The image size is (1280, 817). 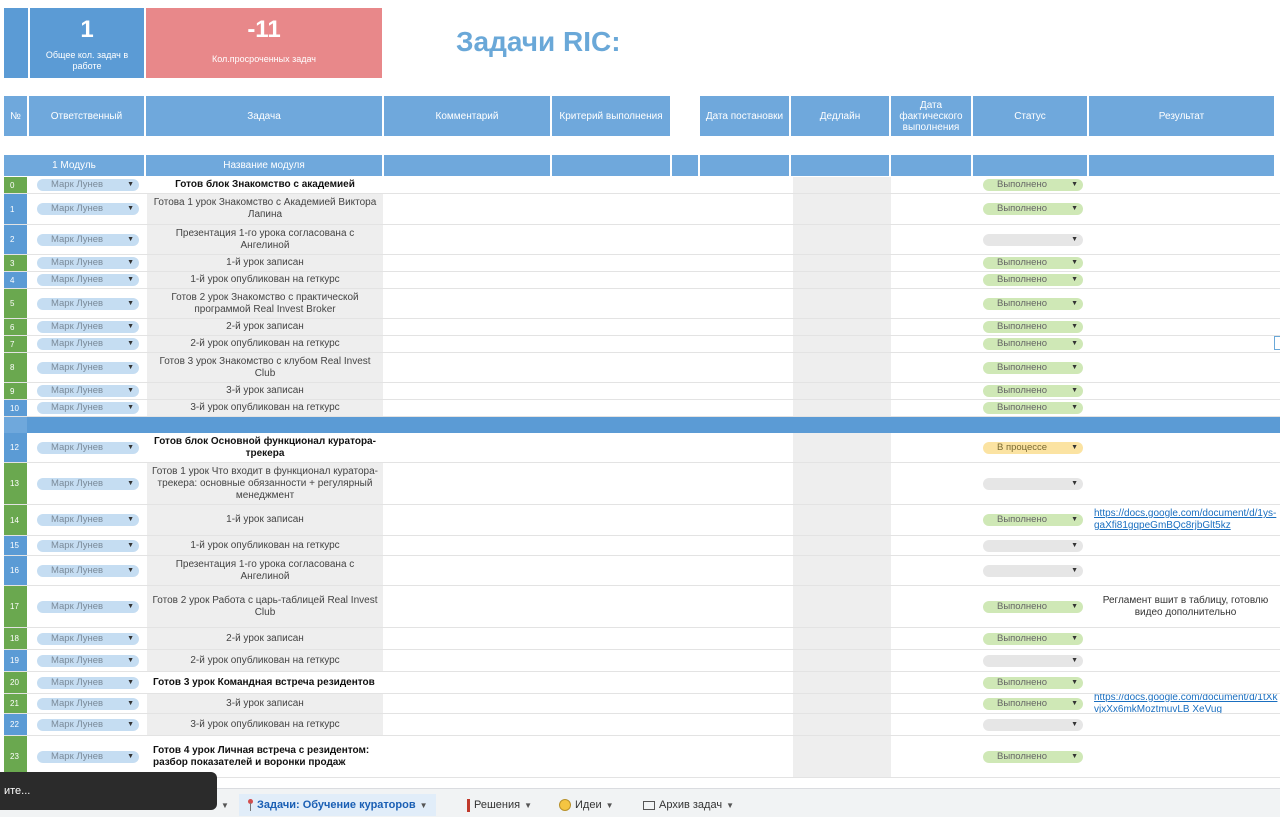 What do you see at coordinates (265, 116) in the screenshot?
I see `col-header-task: Задача` at bounding box center [265, 116].